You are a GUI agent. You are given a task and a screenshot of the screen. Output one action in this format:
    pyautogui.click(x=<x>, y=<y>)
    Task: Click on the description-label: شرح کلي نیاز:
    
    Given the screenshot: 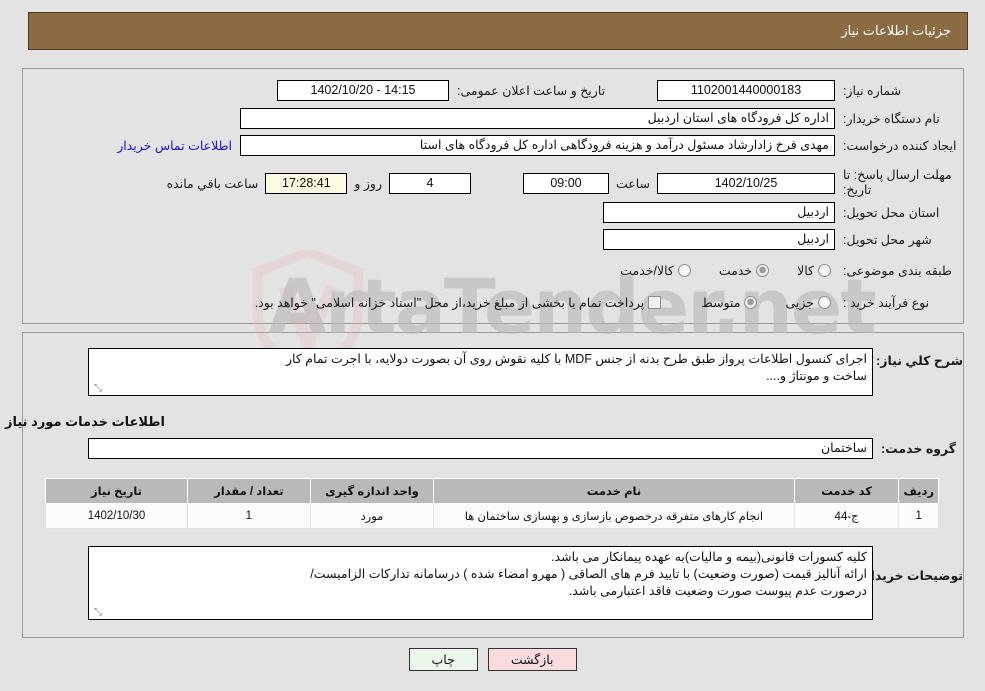 What is the action you would take?
    pyautogui.click(x=919, y=361)
    